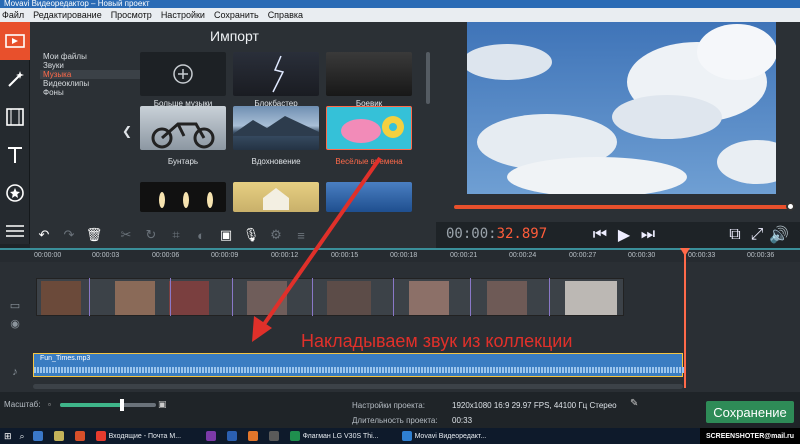  What do you see at coordinates (750, 412) in the screenshot?
I see `save-button: Сохранение` at bounding box center [750, 412].